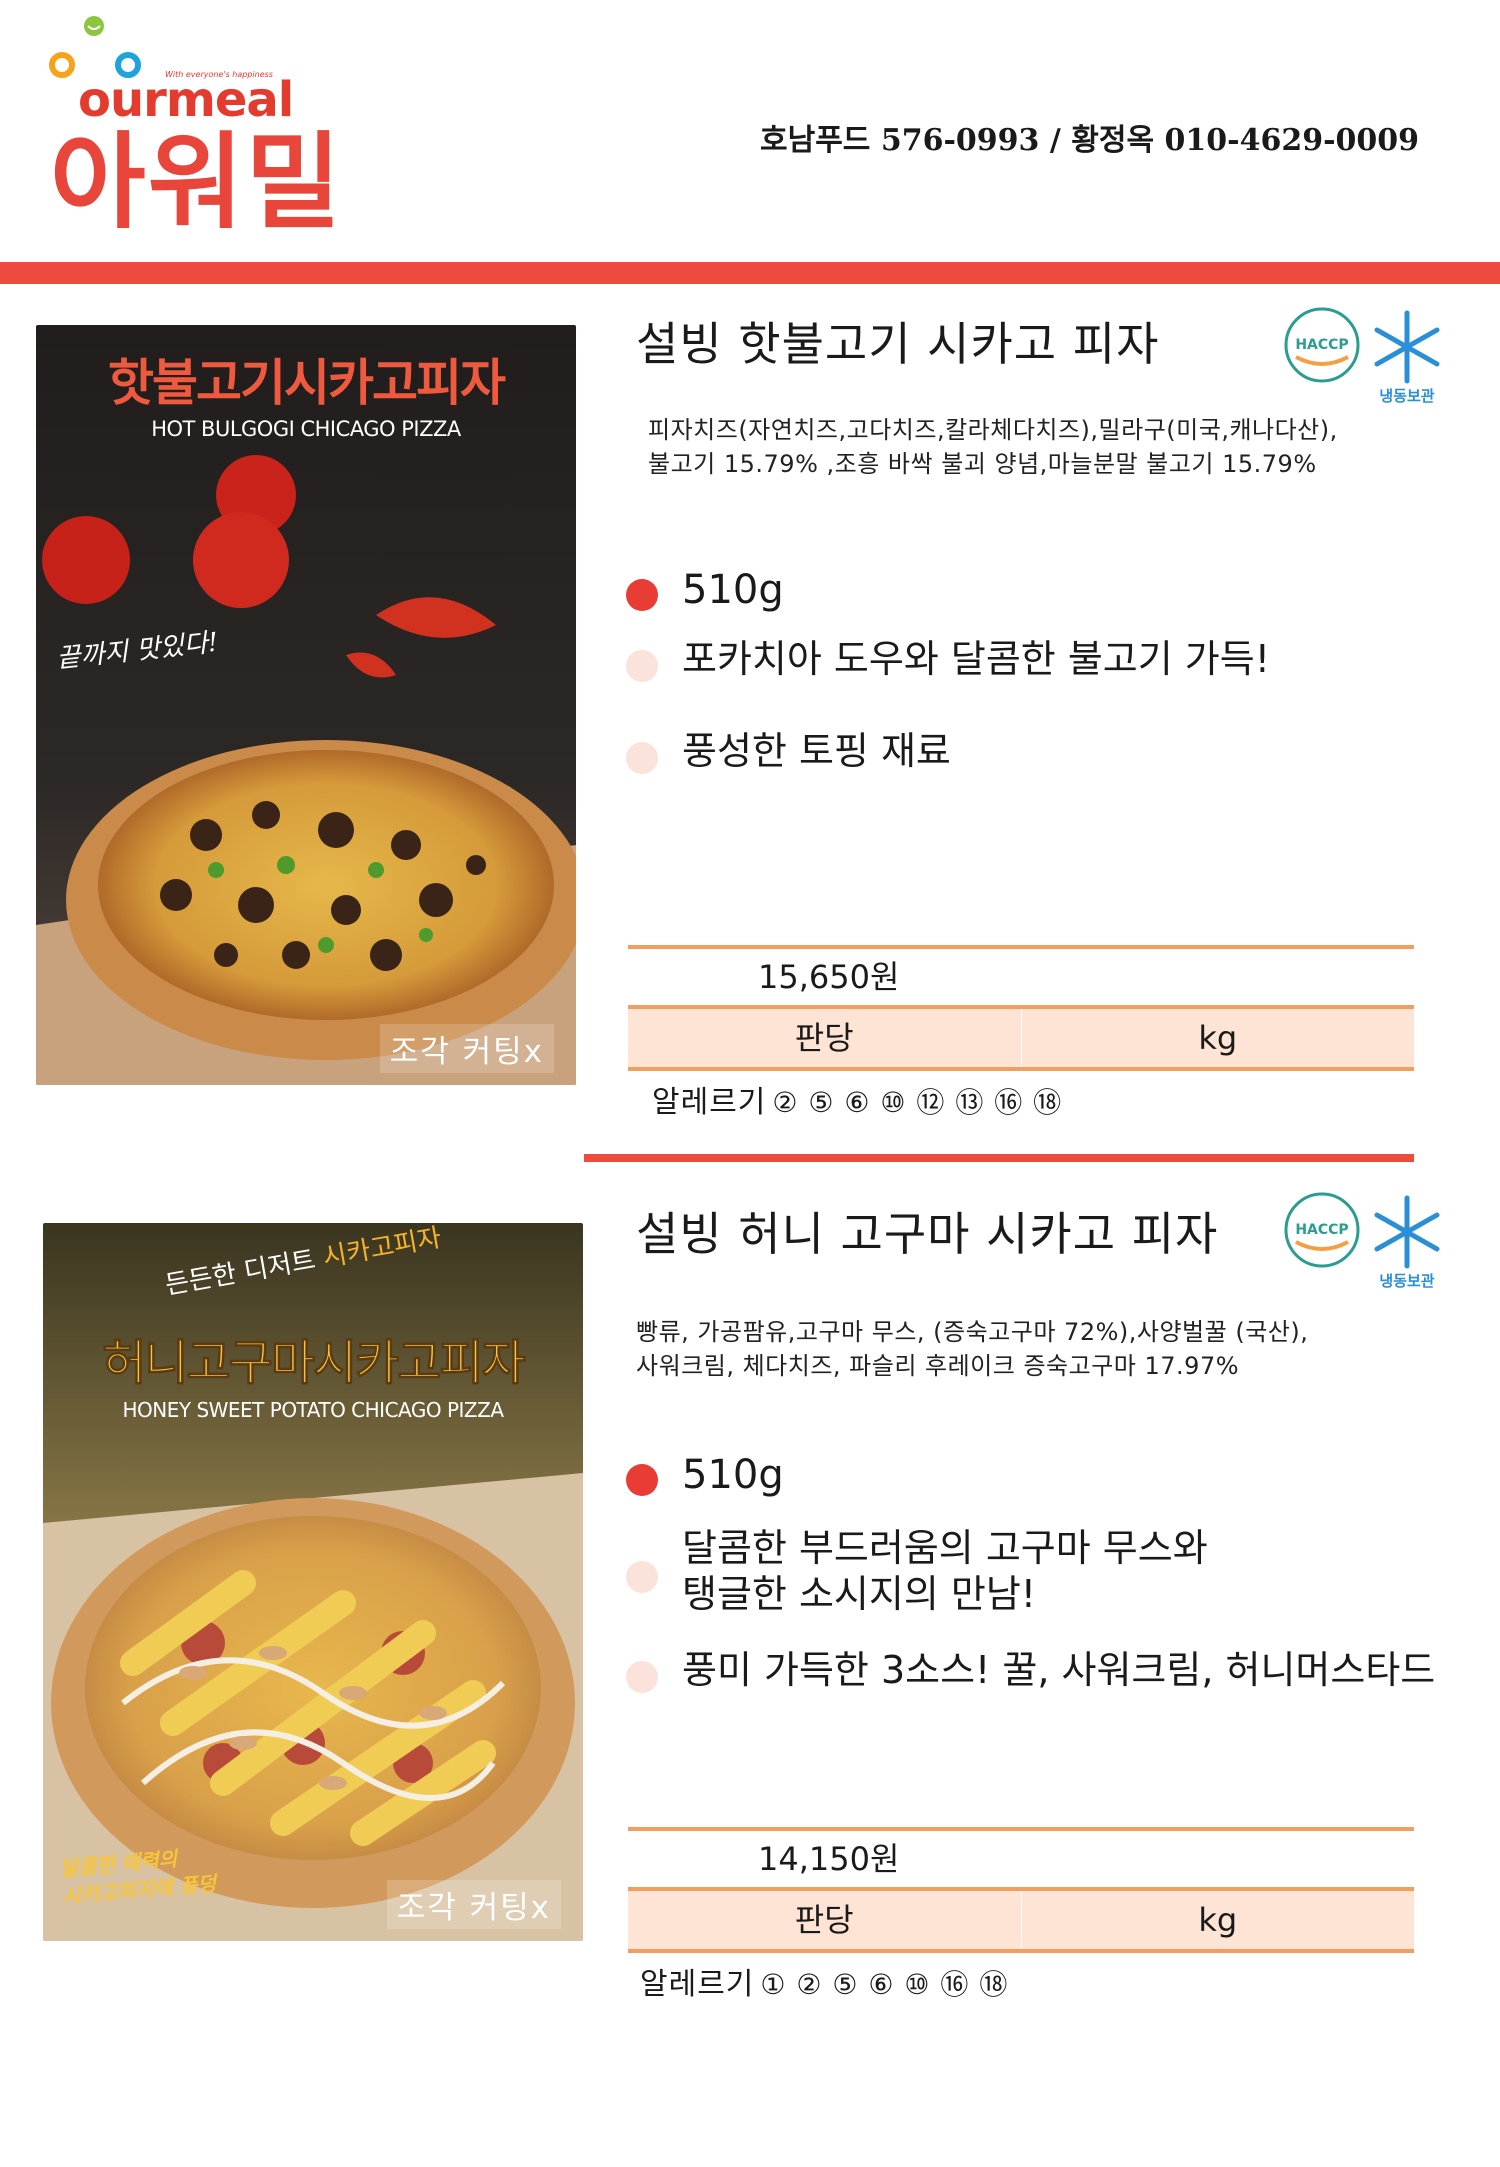 The width and height of the screenshot is (1500, 2167). I want to click on feature-text: 풍미 가득한 3소스! 꿀, 사워크림, 허니머스타드, so click(1059, 1670).